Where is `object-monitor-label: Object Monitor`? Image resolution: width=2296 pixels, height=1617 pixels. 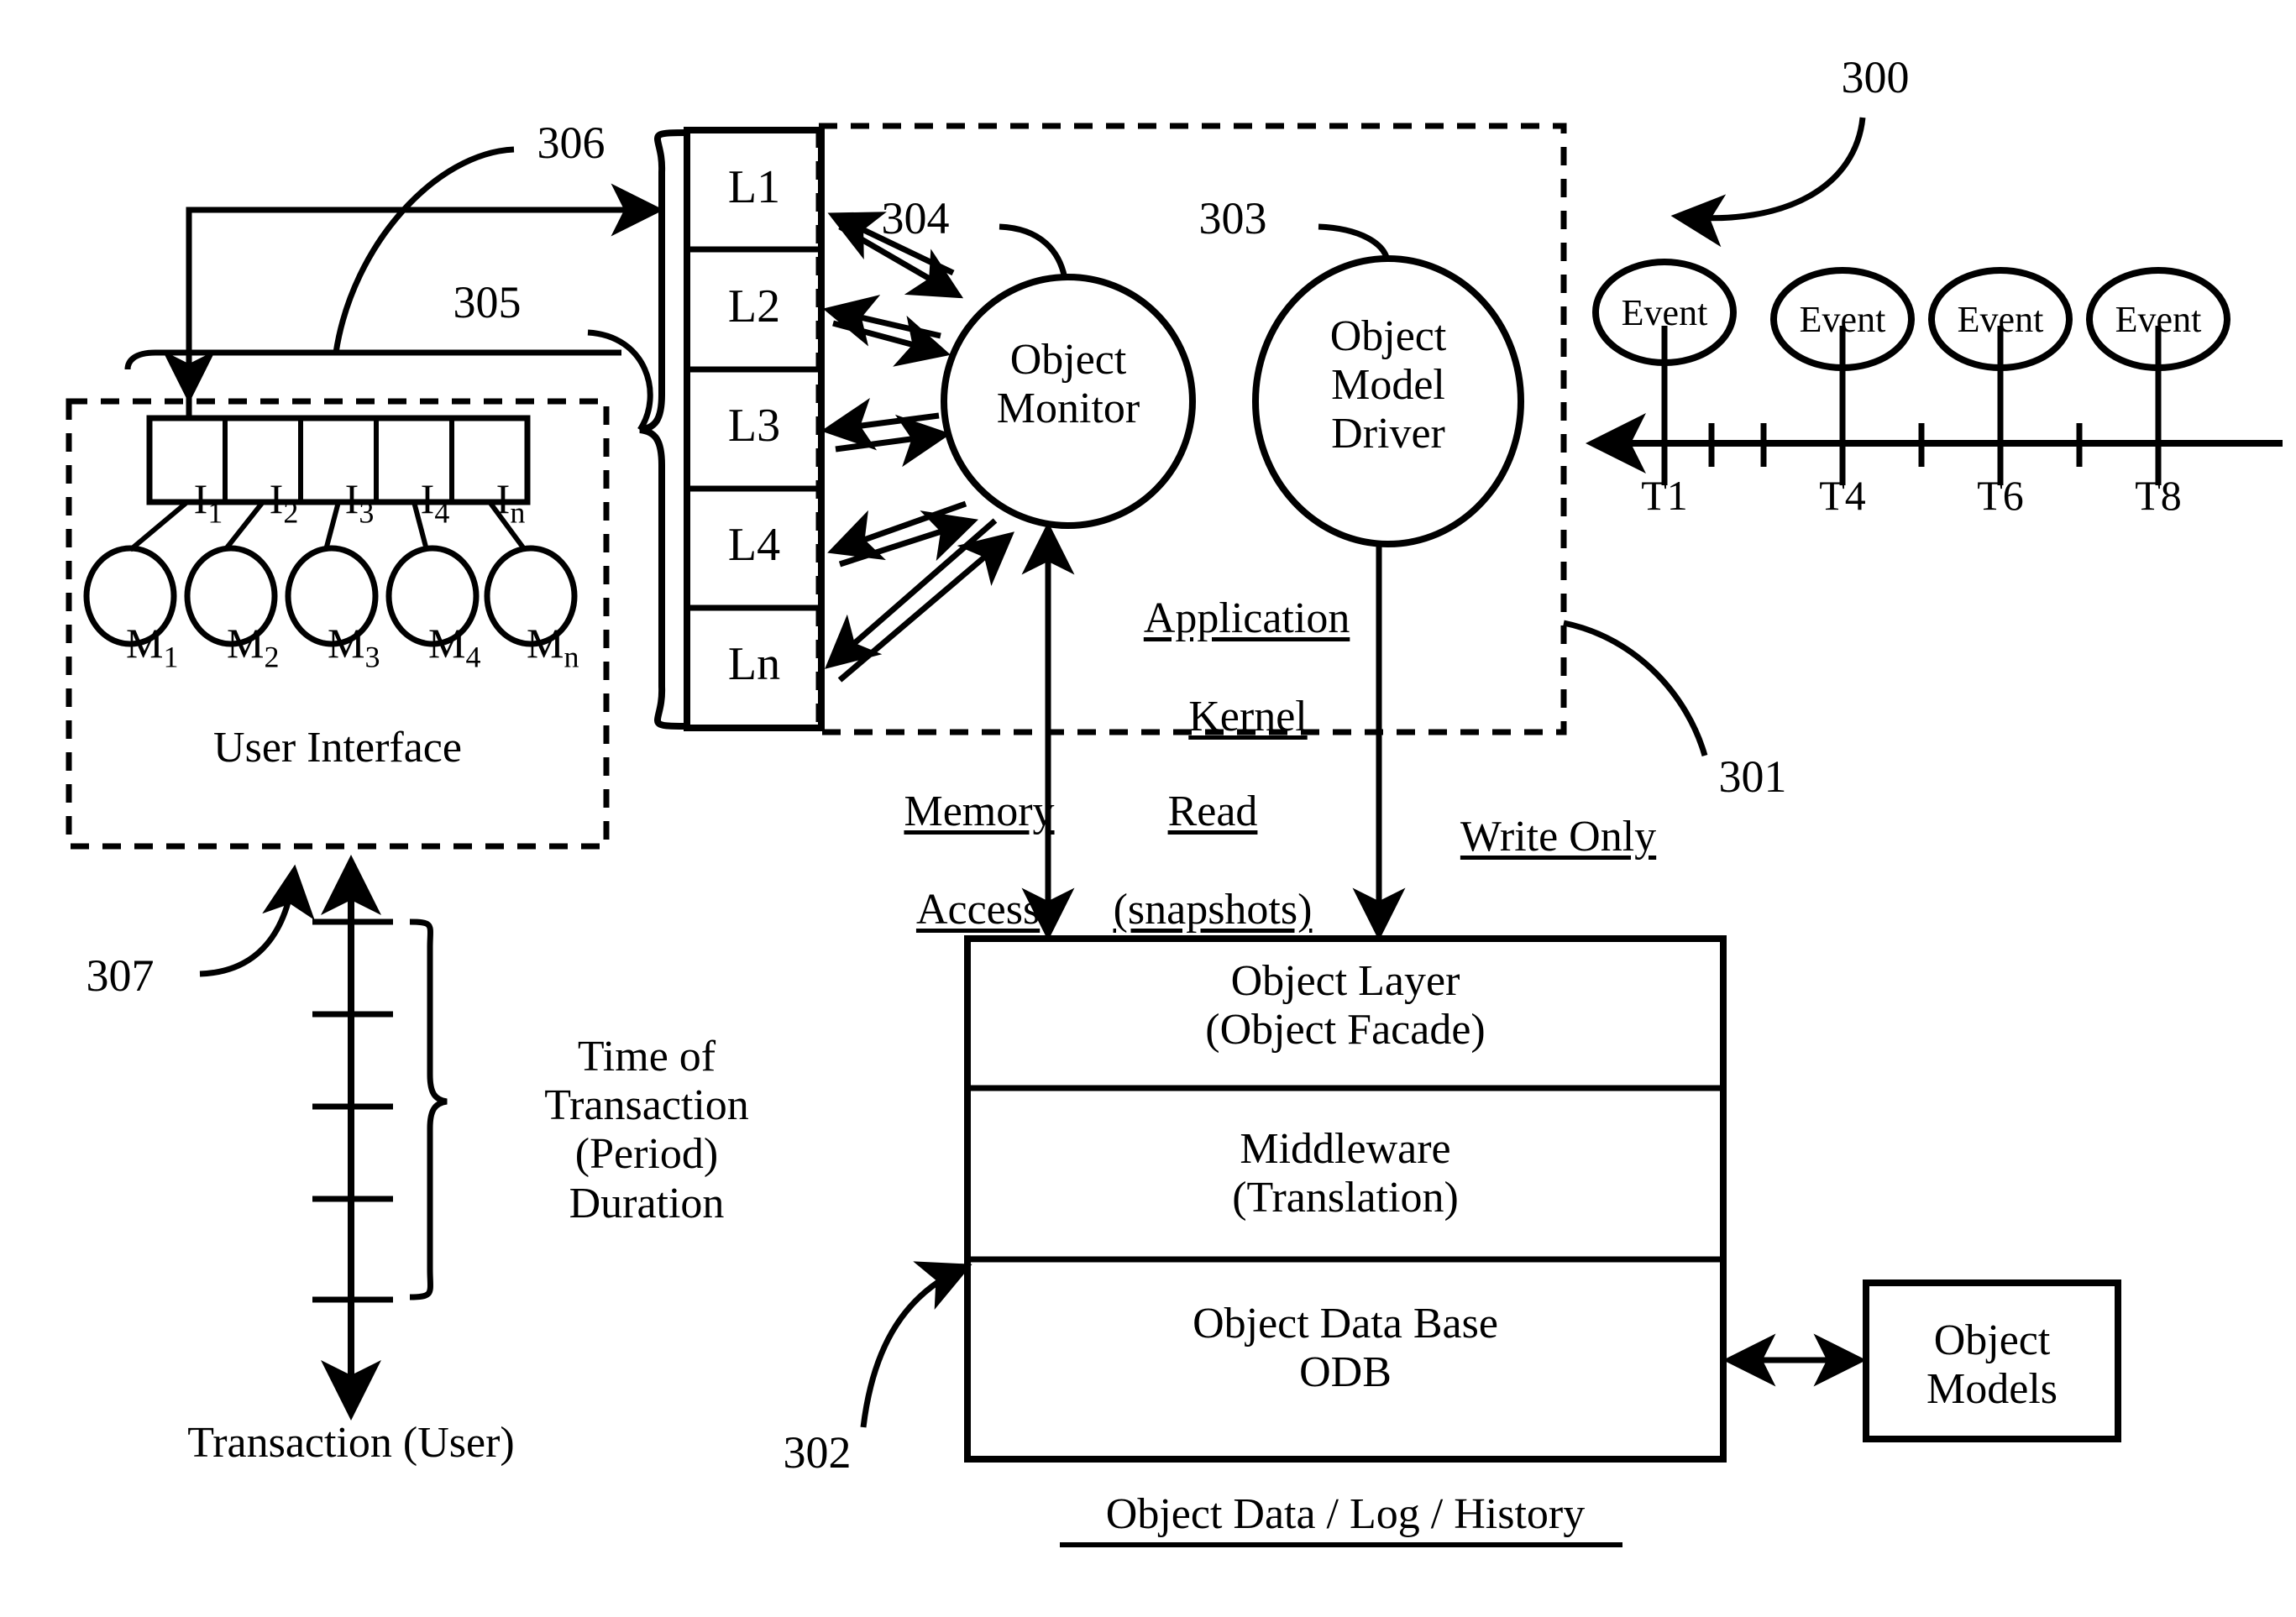 object-monitor-label: Object Monitor is located at coordinates (1068, 384).